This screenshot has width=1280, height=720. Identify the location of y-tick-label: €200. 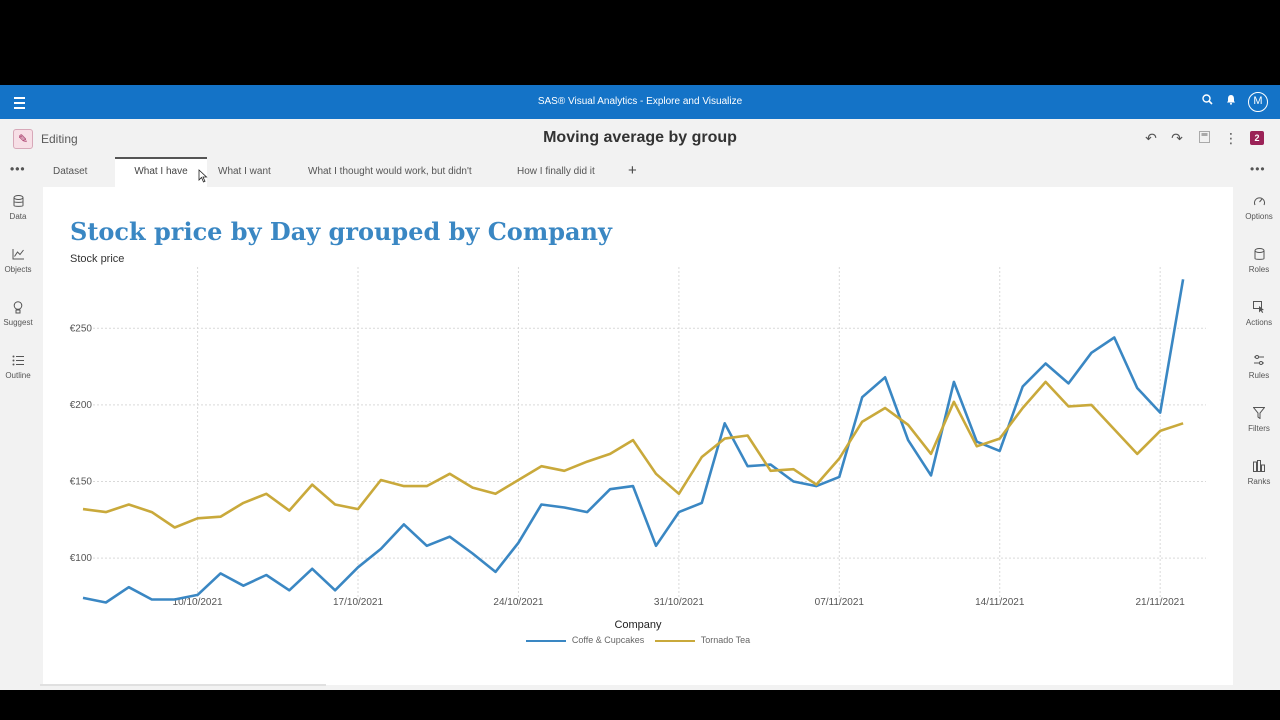
(81, 405).